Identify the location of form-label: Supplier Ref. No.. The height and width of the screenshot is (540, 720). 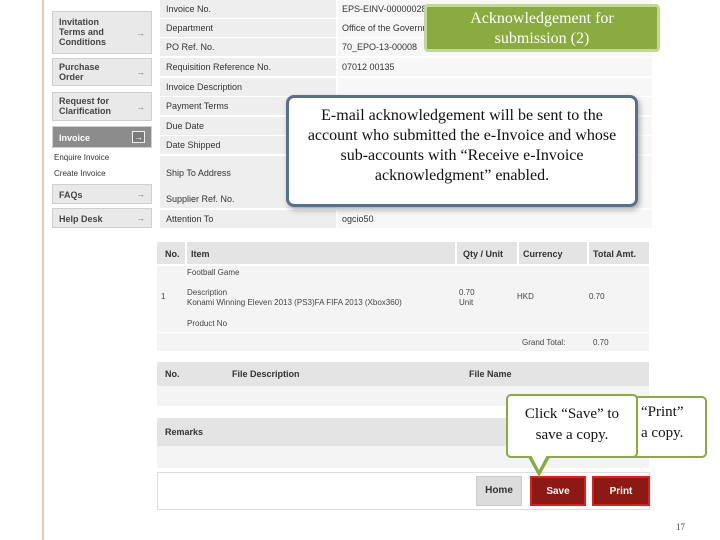
(200, 199).